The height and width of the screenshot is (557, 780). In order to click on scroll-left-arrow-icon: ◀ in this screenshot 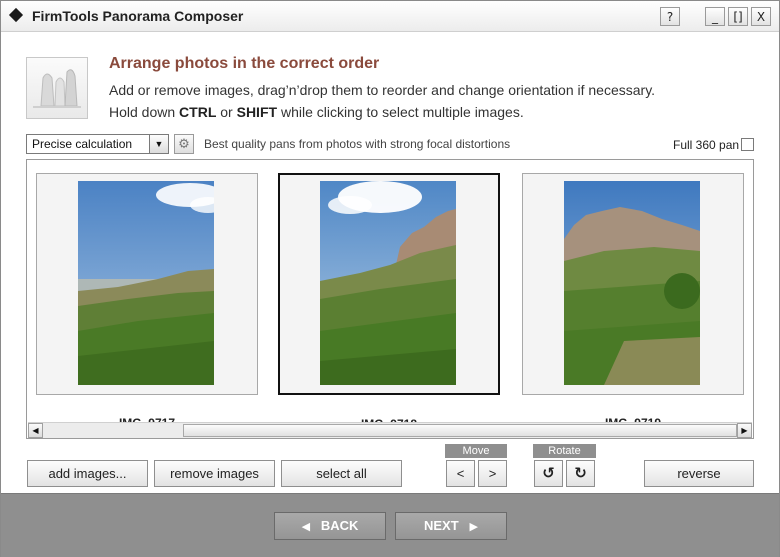, I will do `click(35, 430)`.